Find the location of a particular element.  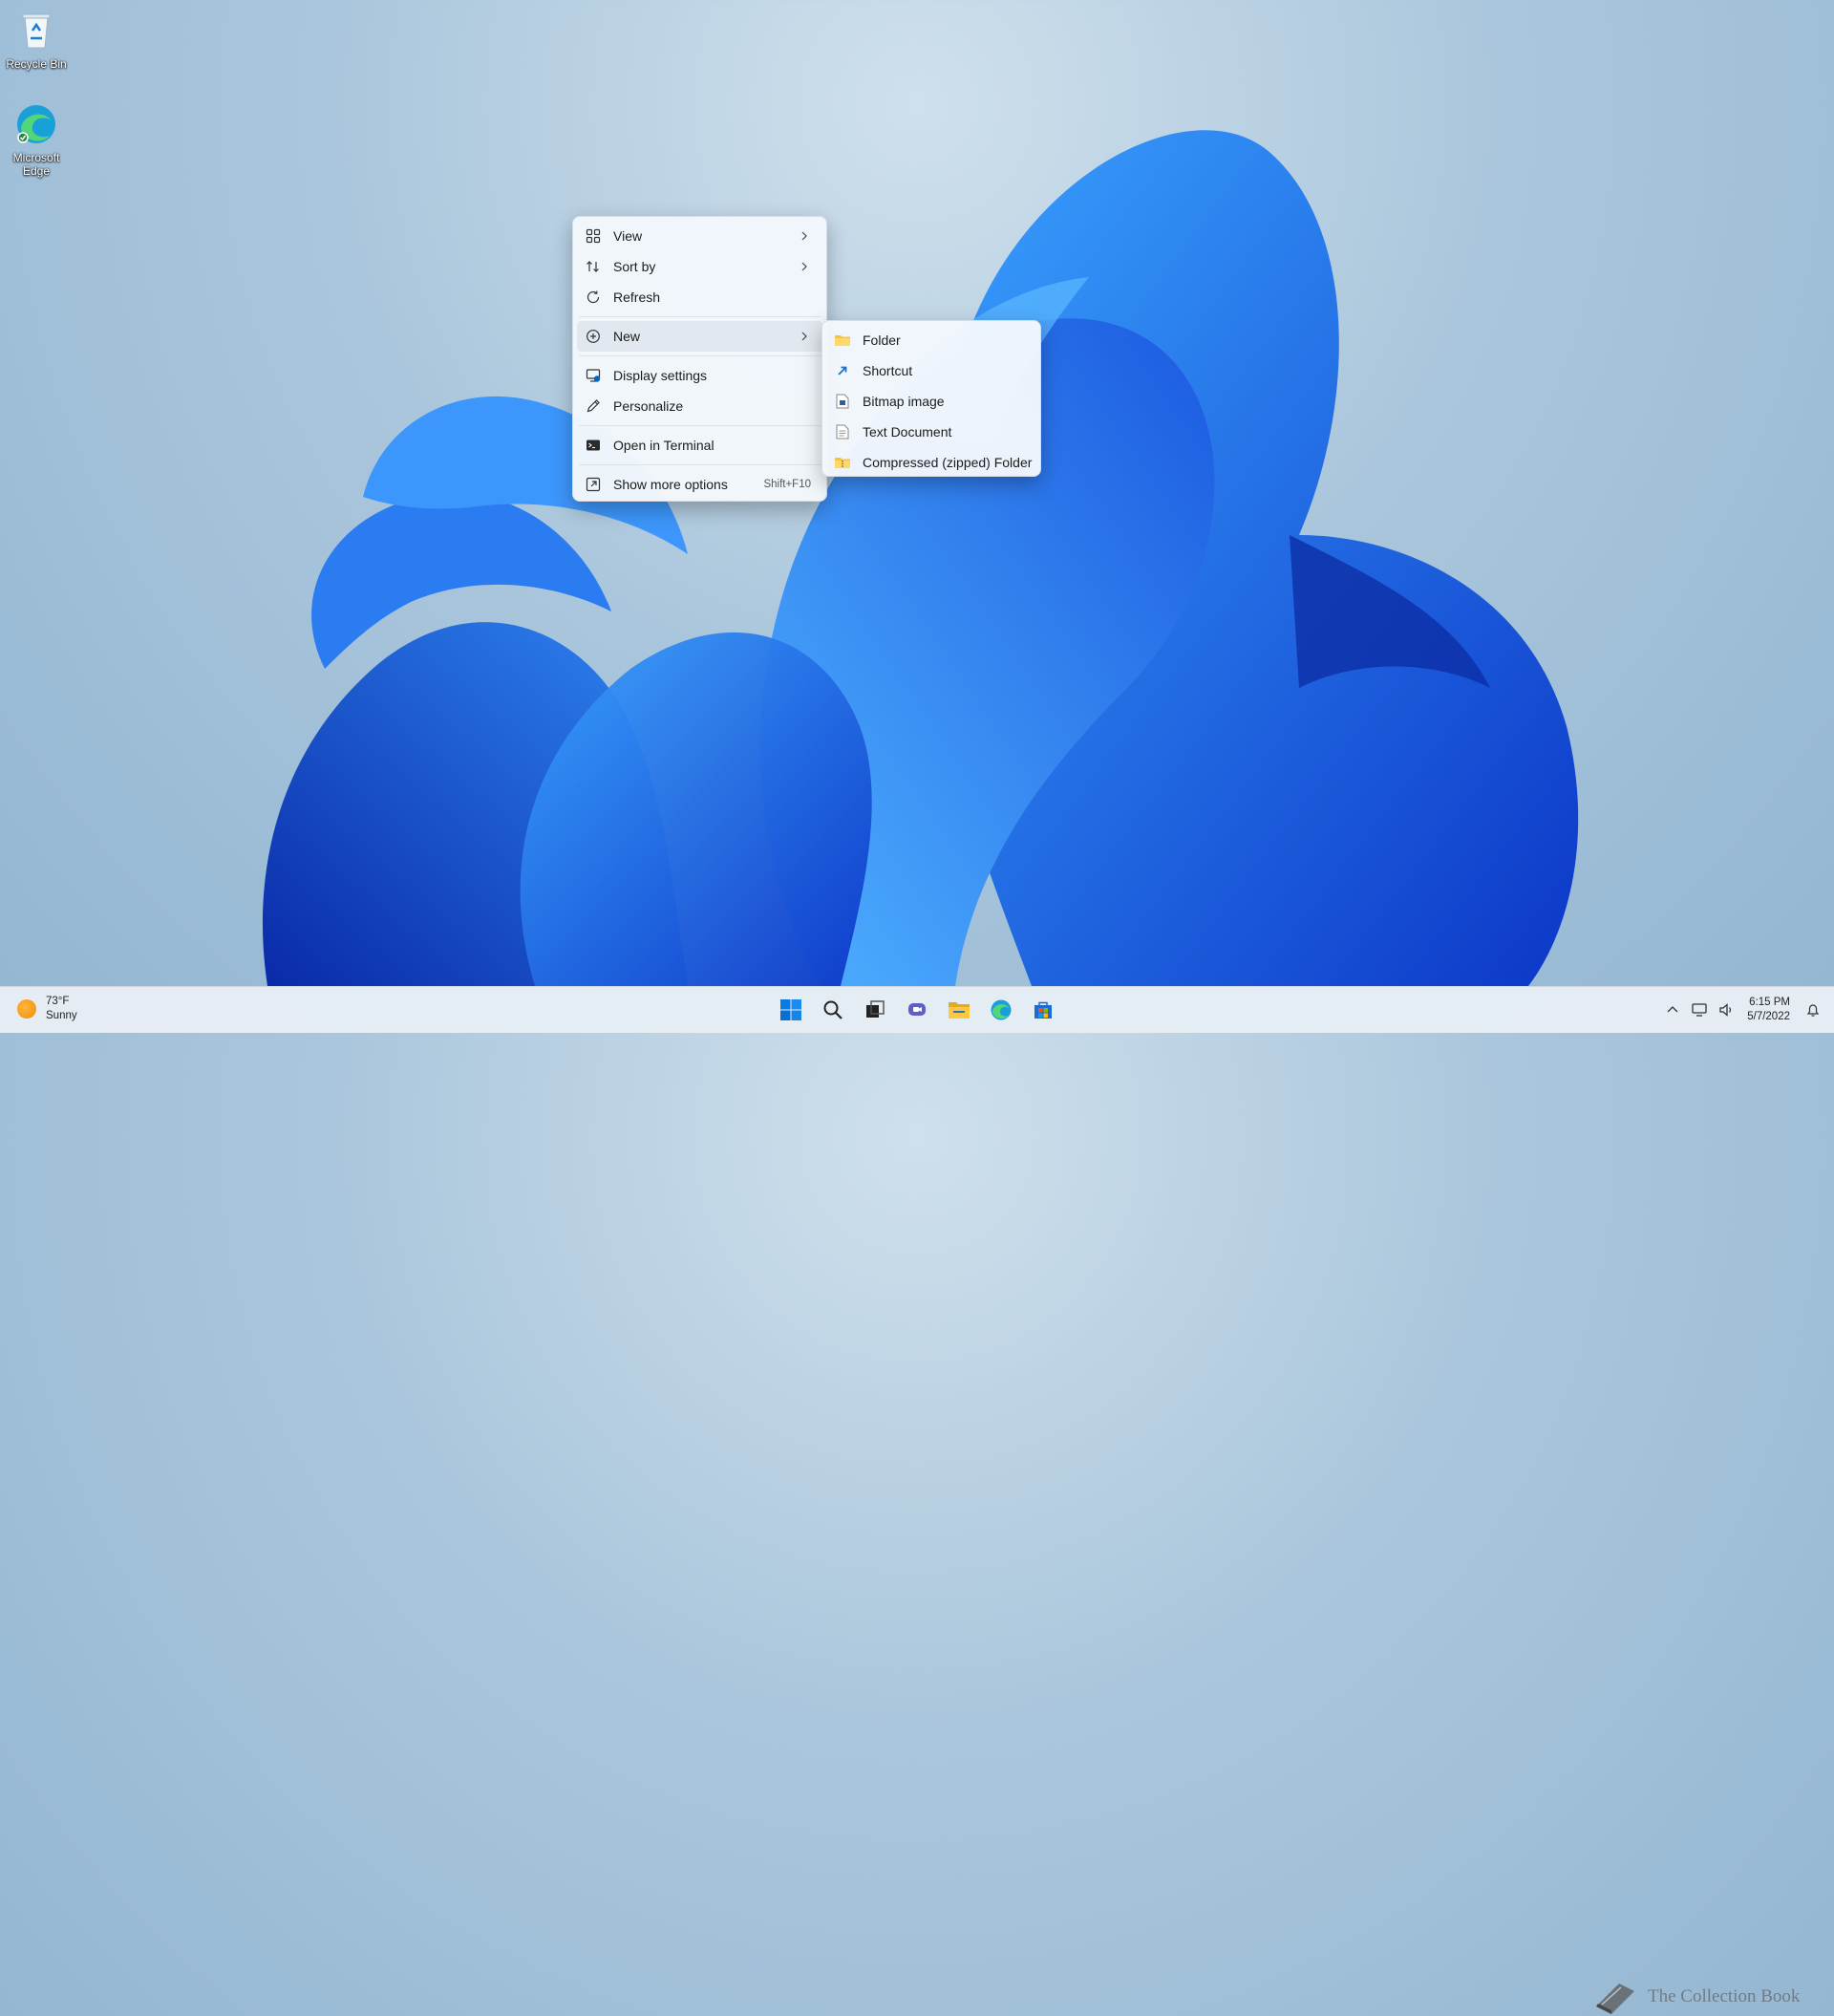

notification-icon is located at coordinates (1813, 1010).